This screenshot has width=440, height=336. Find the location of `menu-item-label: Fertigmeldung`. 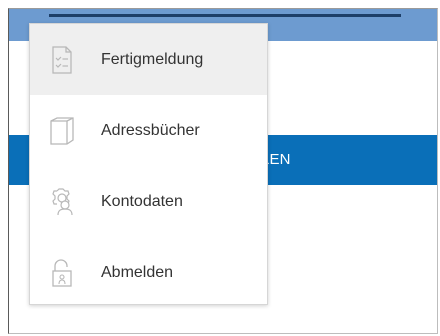

menu-item-label: Fertigmeldung is located at coordinates (152, 59).